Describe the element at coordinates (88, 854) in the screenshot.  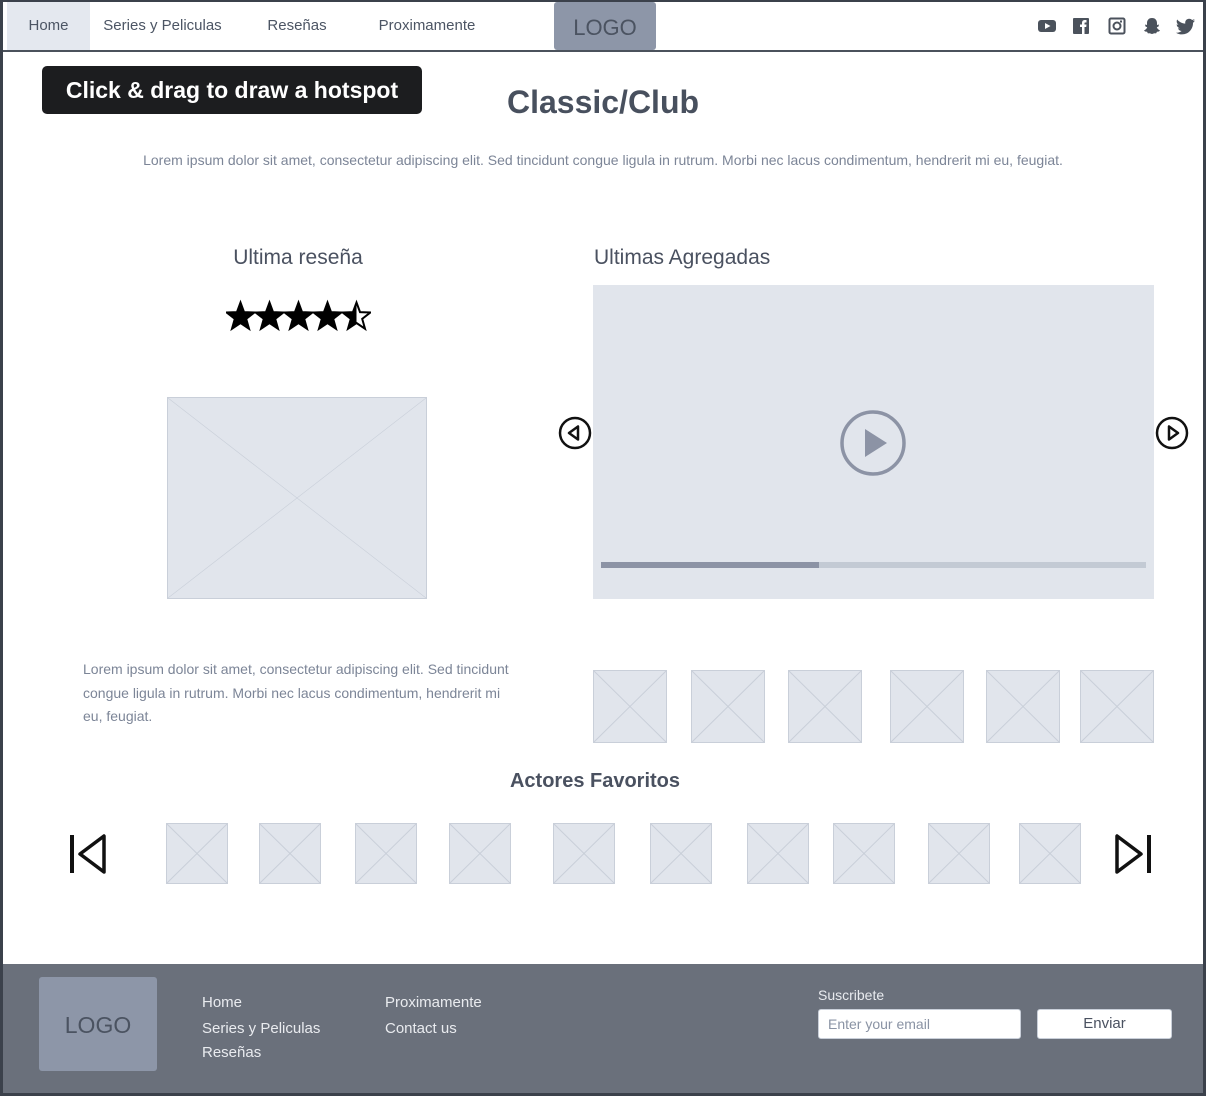
I see `skip-back-icon` at that location.